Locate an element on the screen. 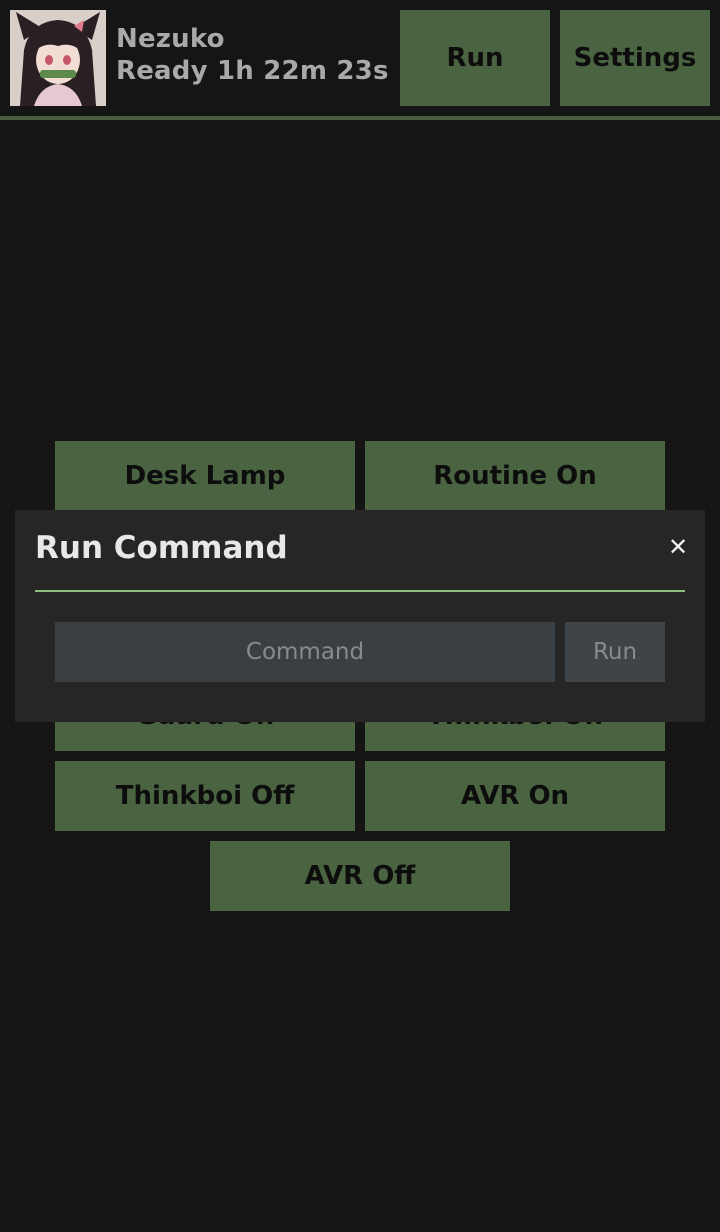  avatar-image is located at coordinates (58, 58).